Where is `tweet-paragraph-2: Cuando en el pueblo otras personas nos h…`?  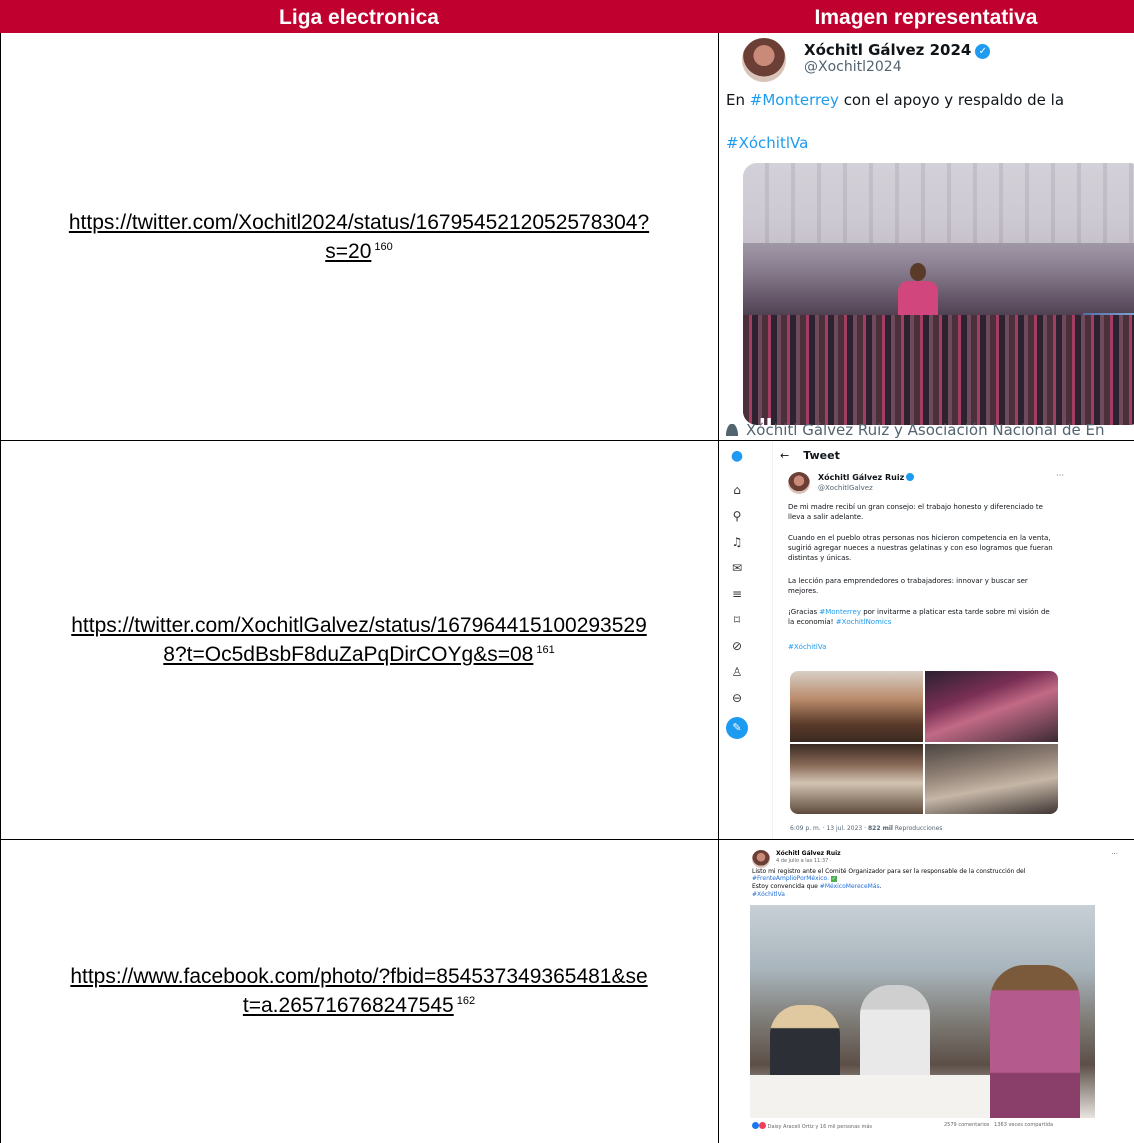 tweet-paragraph-2: Cuando en el pueblo otras personas nos h… is located at coordinates (920, 548).